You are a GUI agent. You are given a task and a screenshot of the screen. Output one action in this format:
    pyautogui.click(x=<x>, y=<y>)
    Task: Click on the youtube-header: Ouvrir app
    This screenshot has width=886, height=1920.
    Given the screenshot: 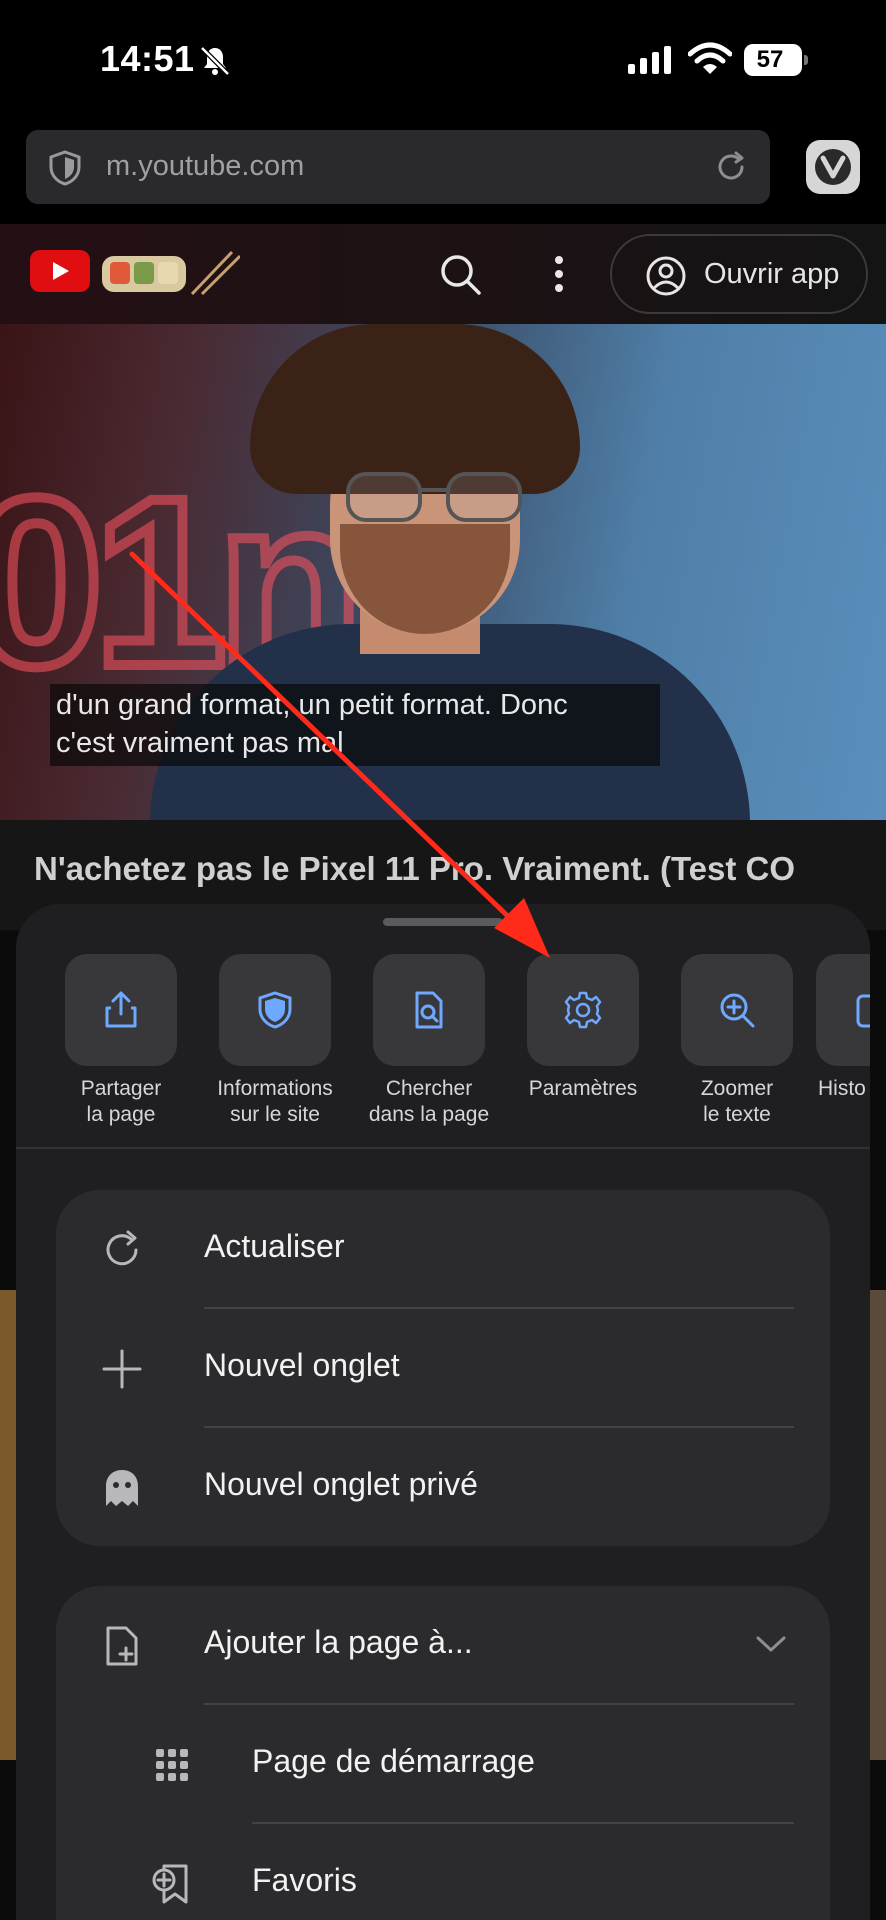 What is the action you would take?
    pyautogui.click(x=443, y=274)
    